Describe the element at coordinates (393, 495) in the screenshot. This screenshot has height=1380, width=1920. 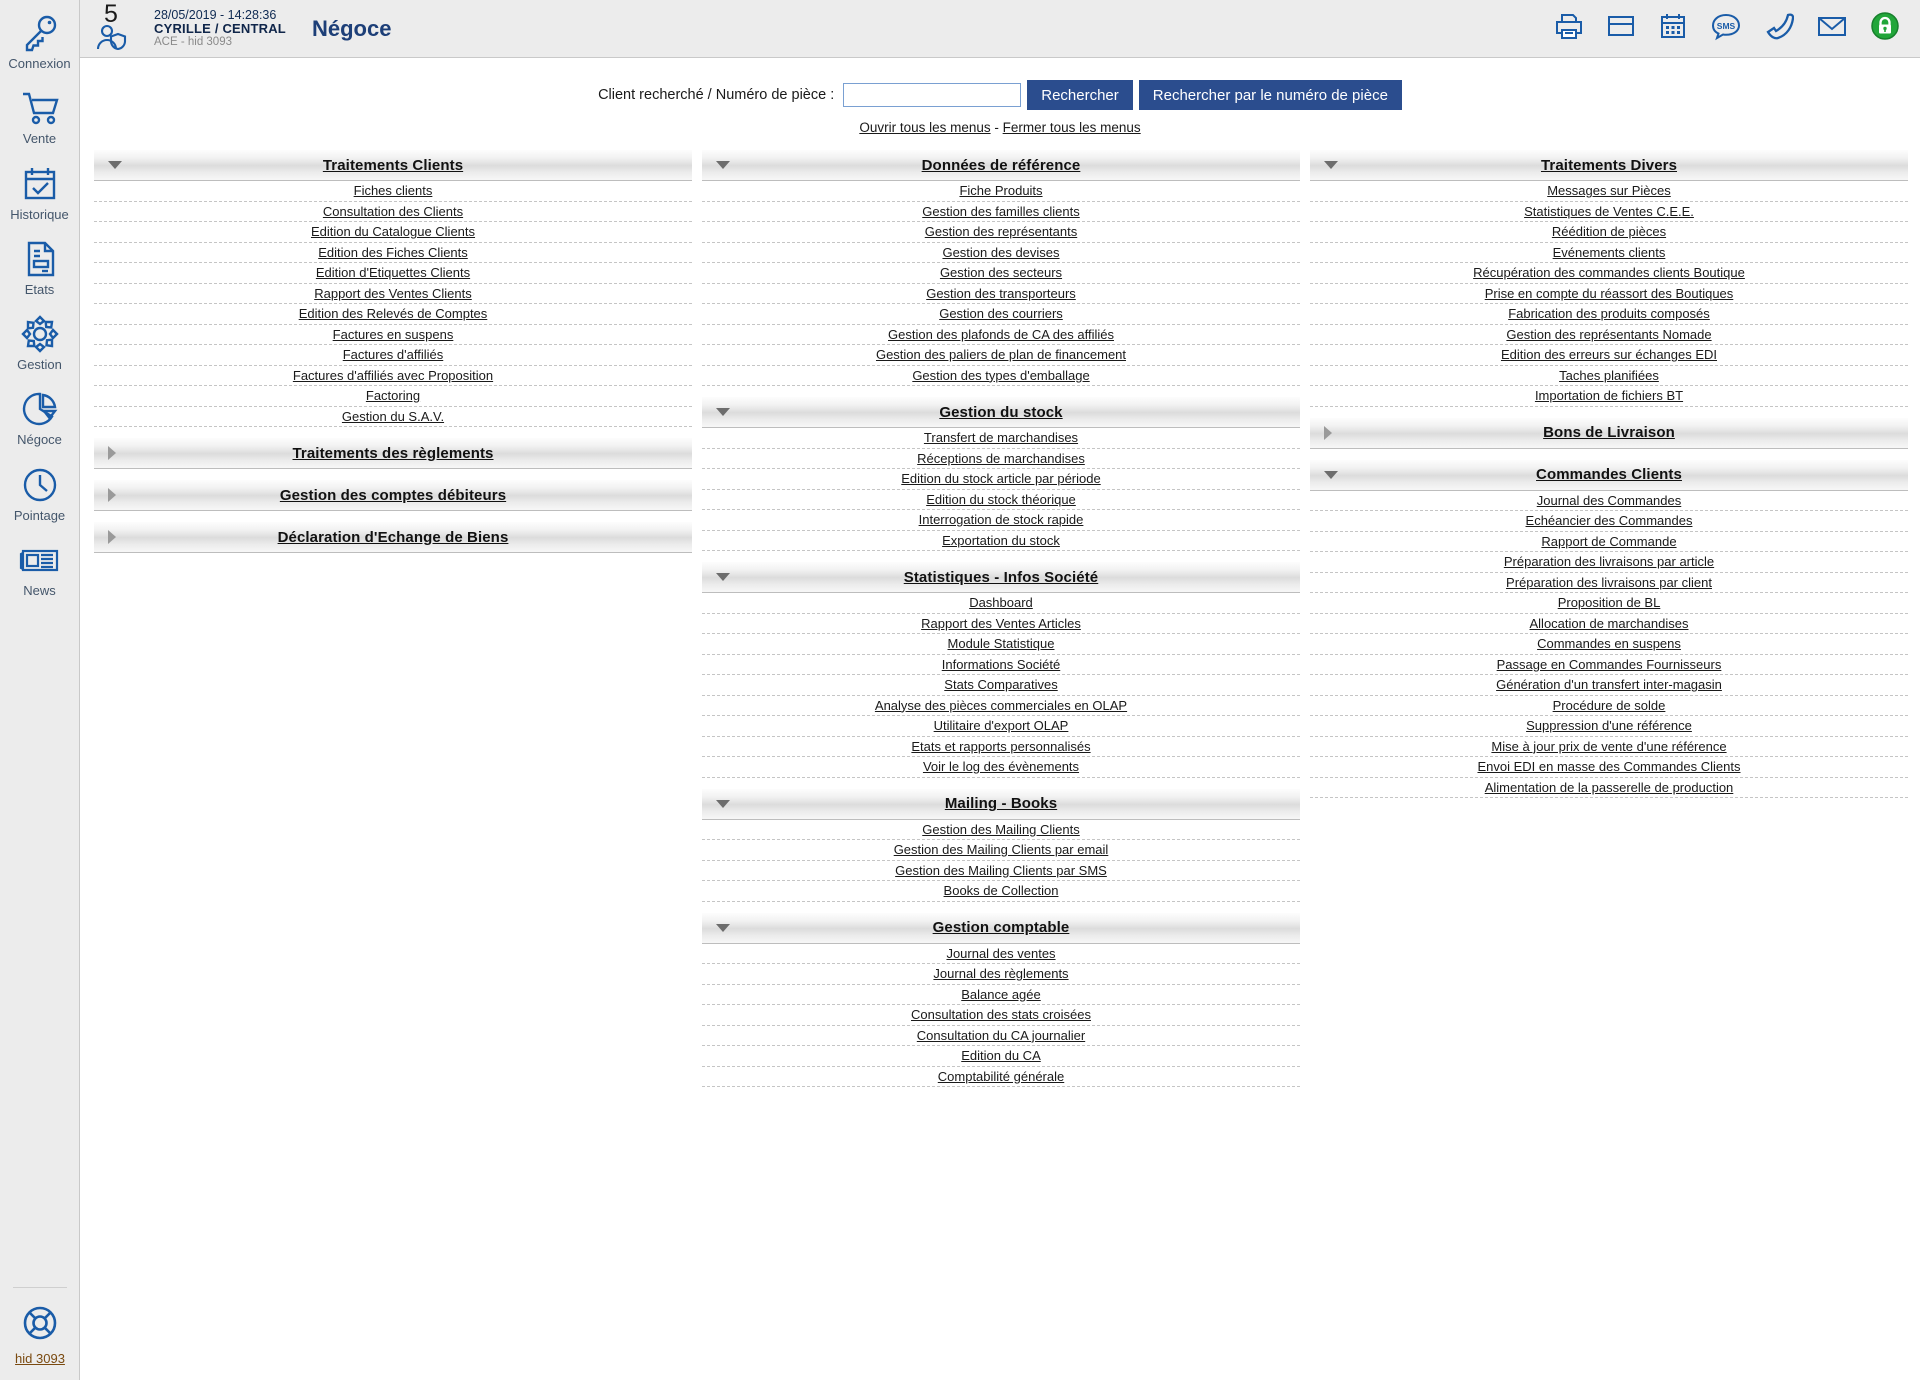
I see `menu-panel-header: Gestion des comptes débiteurs` at that location.